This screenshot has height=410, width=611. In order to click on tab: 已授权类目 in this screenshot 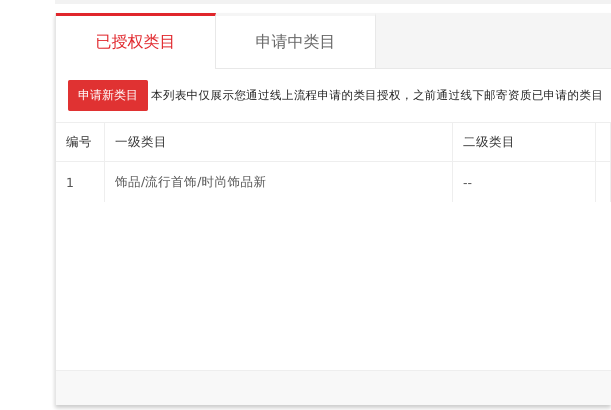, I will do `click(136, 41)`.